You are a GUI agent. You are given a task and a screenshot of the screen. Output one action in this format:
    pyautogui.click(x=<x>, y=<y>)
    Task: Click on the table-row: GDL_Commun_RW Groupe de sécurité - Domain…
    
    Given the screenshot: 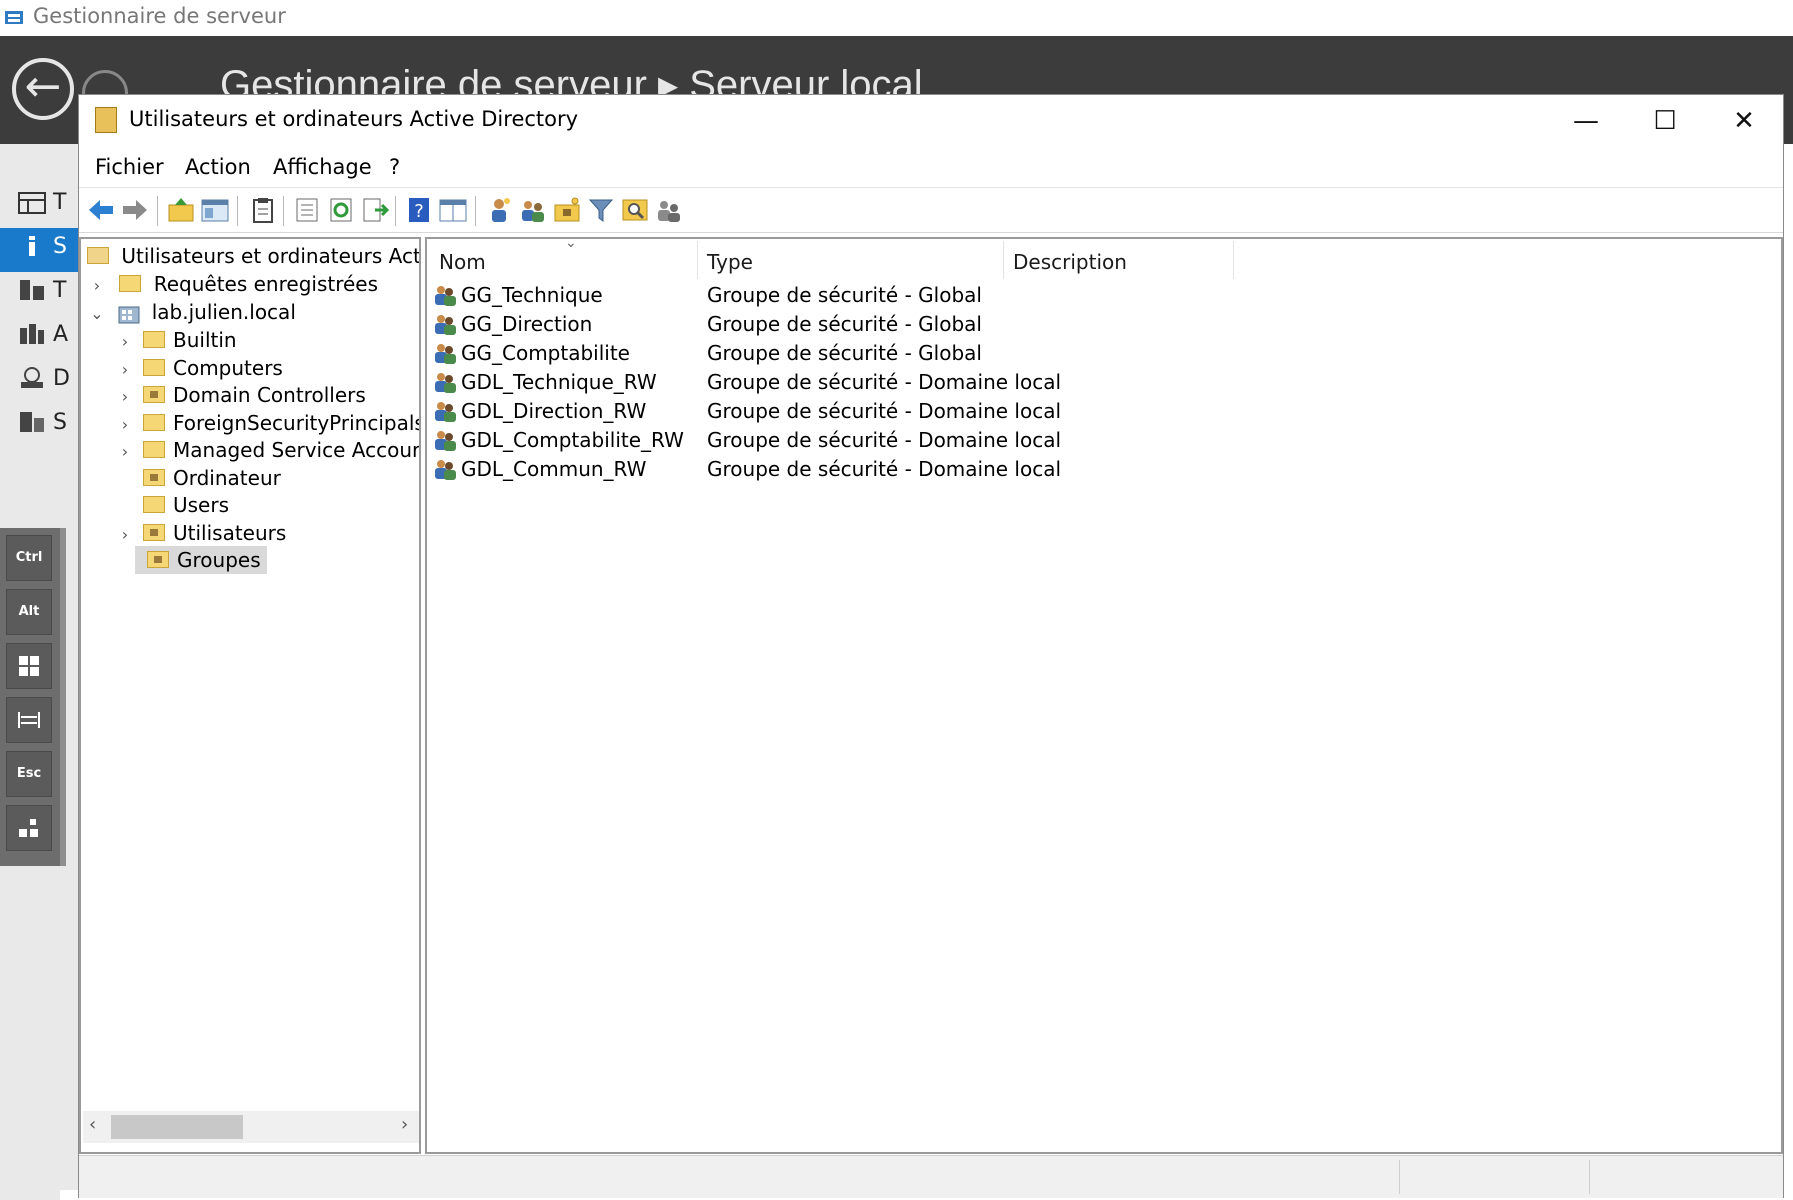 What is the action you would take?
    pyautogui.click(x=1103, y=469)
    